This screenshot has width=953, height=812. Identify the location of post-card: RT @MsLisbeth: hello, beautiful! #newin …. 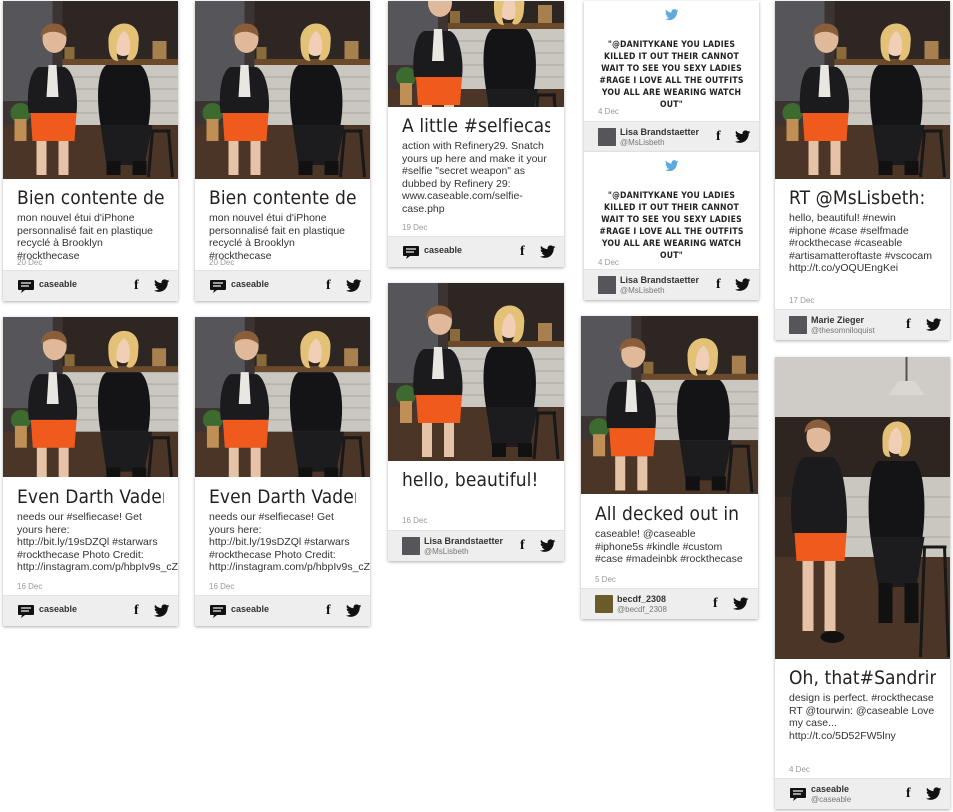
(862, 170).